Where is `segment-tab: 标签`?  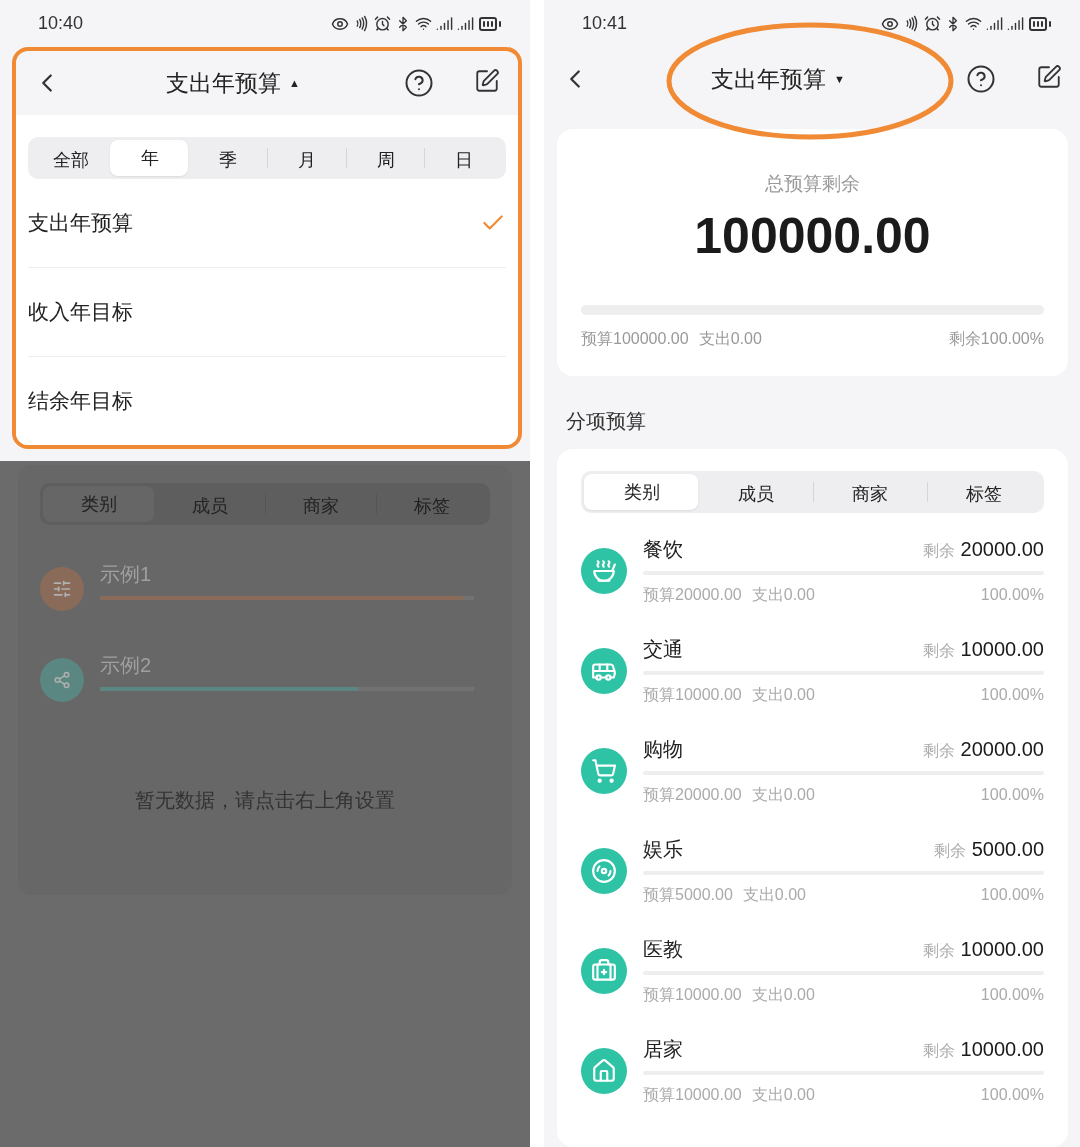 segment-tab: 标签 is located at coordinates (983, 492).